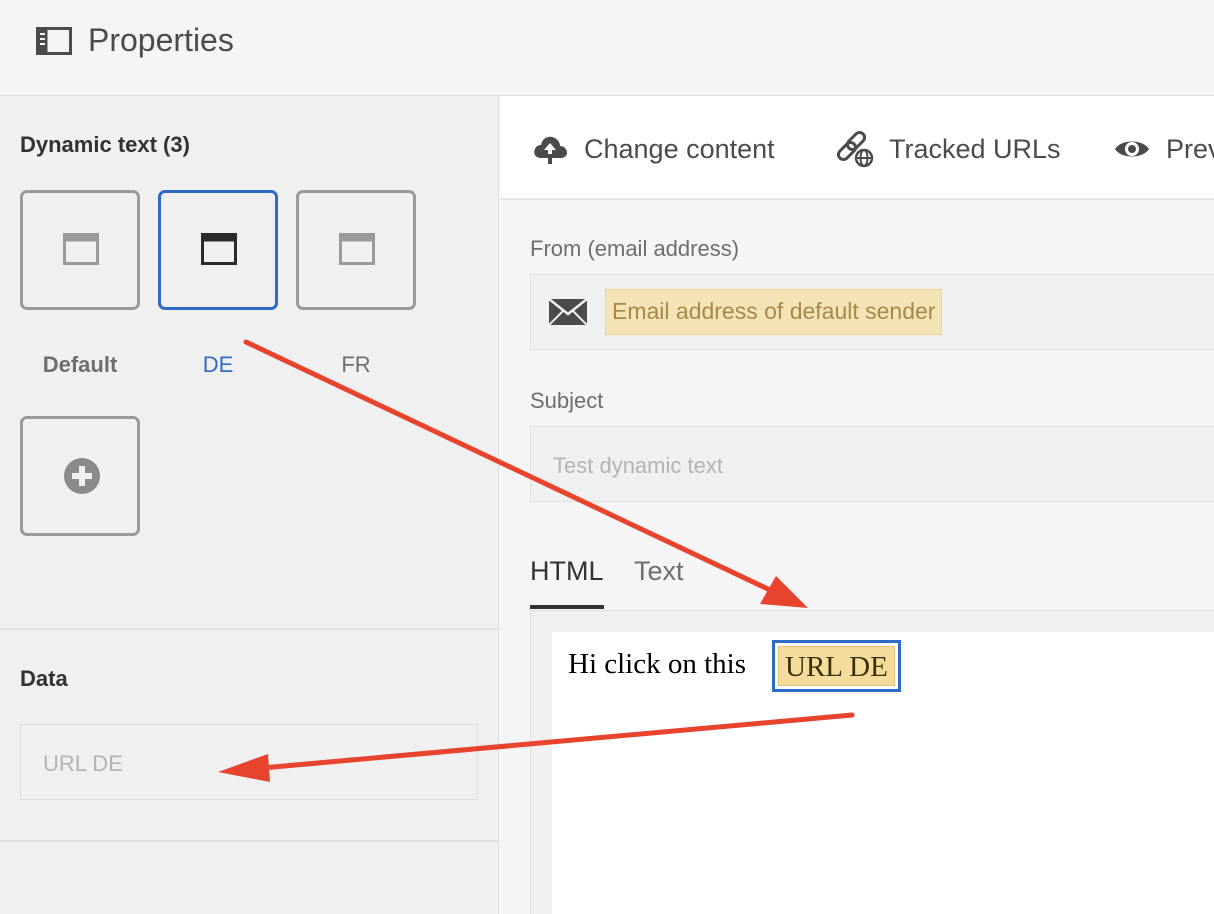 The image size is (1214, 914). I want to click on variant-tile-default, so click(80, 250).